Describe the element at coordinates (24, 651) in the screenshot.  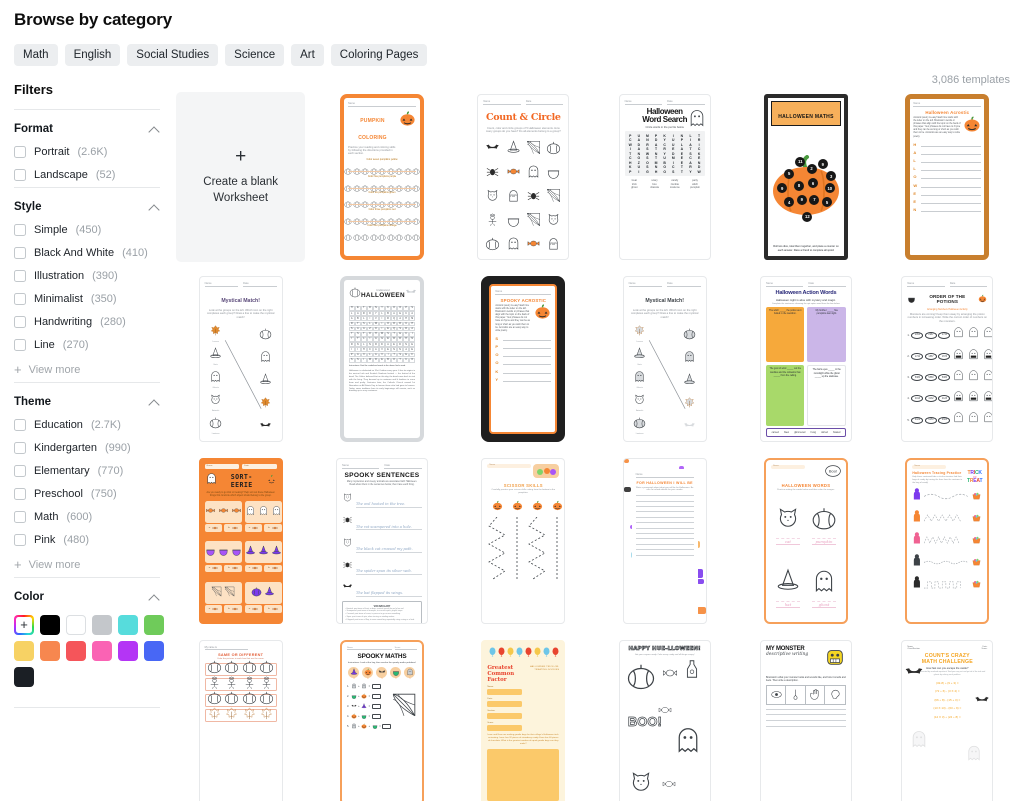
I see `color-swatch-yellow` at that location.